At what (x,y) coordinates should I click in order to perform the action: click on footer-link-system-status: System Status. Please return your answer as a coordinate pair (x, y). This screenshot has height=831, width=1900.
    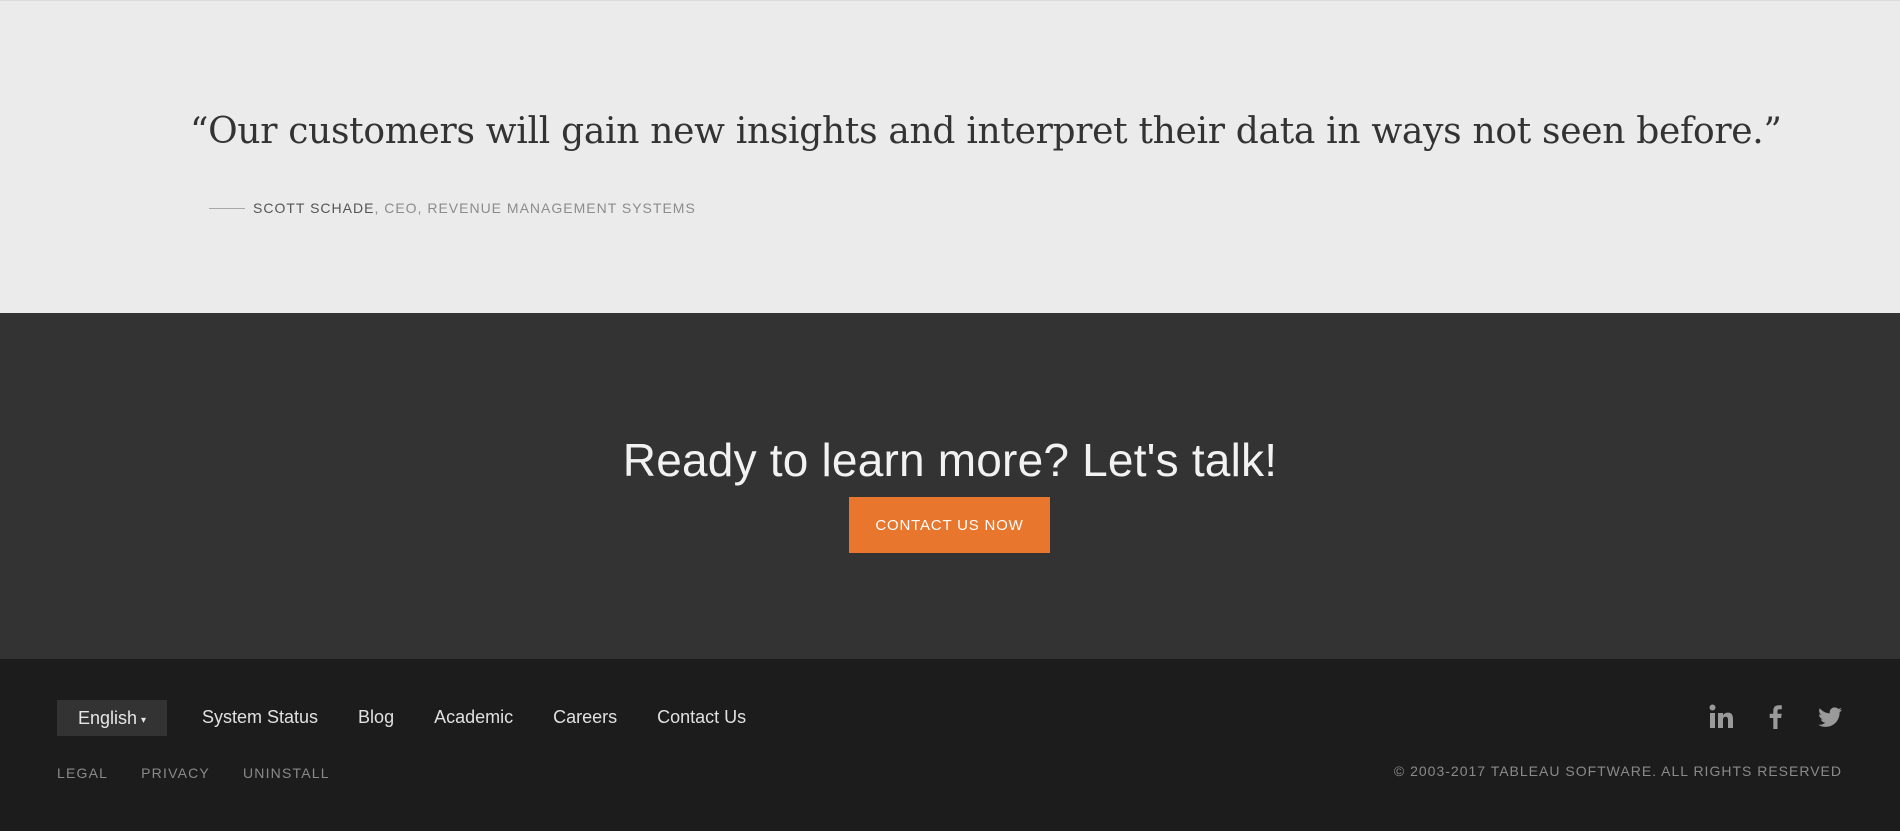
    Looking at the image, I should click on (260, 717).